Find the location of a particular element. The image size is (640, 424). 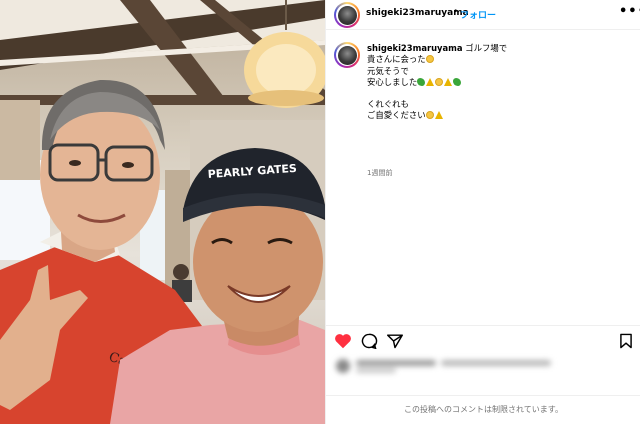

caption-line-5: くれぐれも is located at coordinates (388, 104).